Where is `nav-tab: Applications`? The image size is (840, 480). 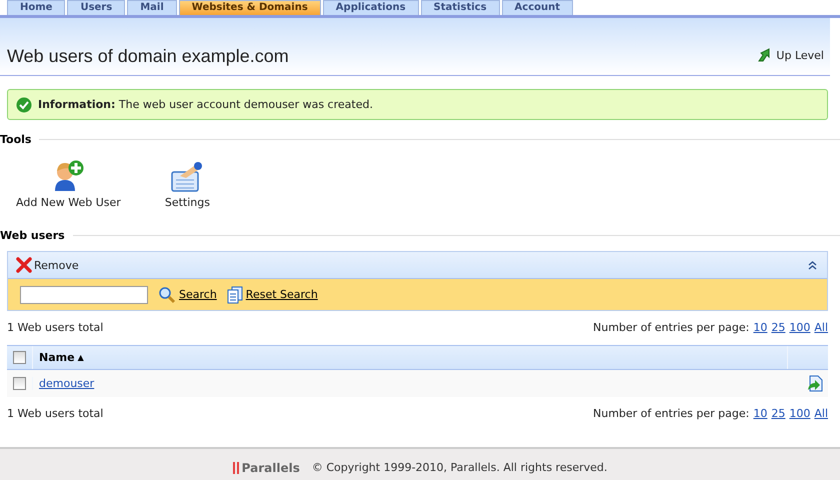 nav-tab: Applications is located at coordinates (370, 7).